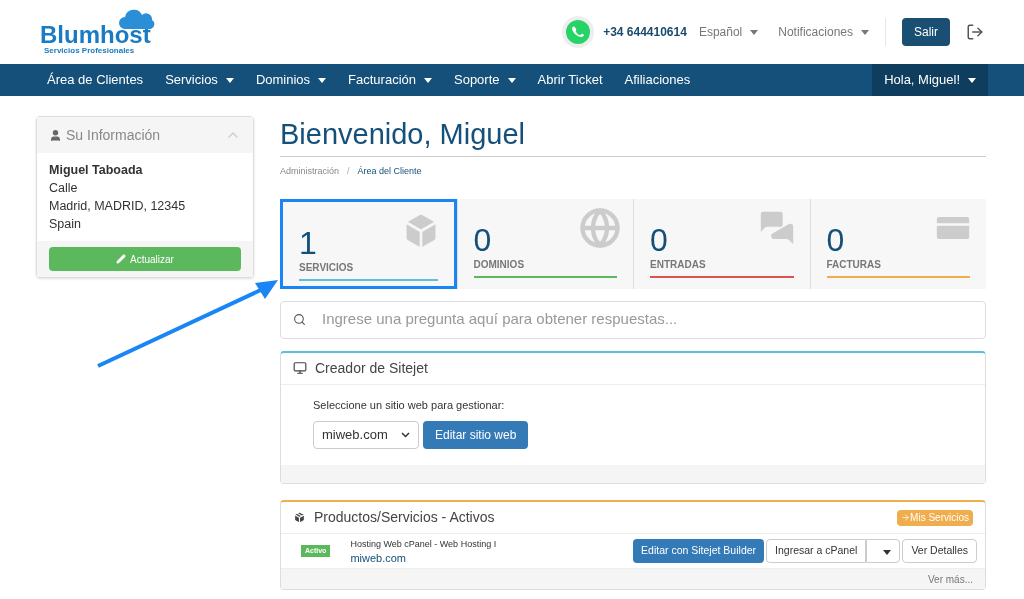 Image resolution: width=1024 pixels, height=599 pixels. Describe the element at coordinates (65, 224) in the screenshot. I see `address-line: Spain` at that location.